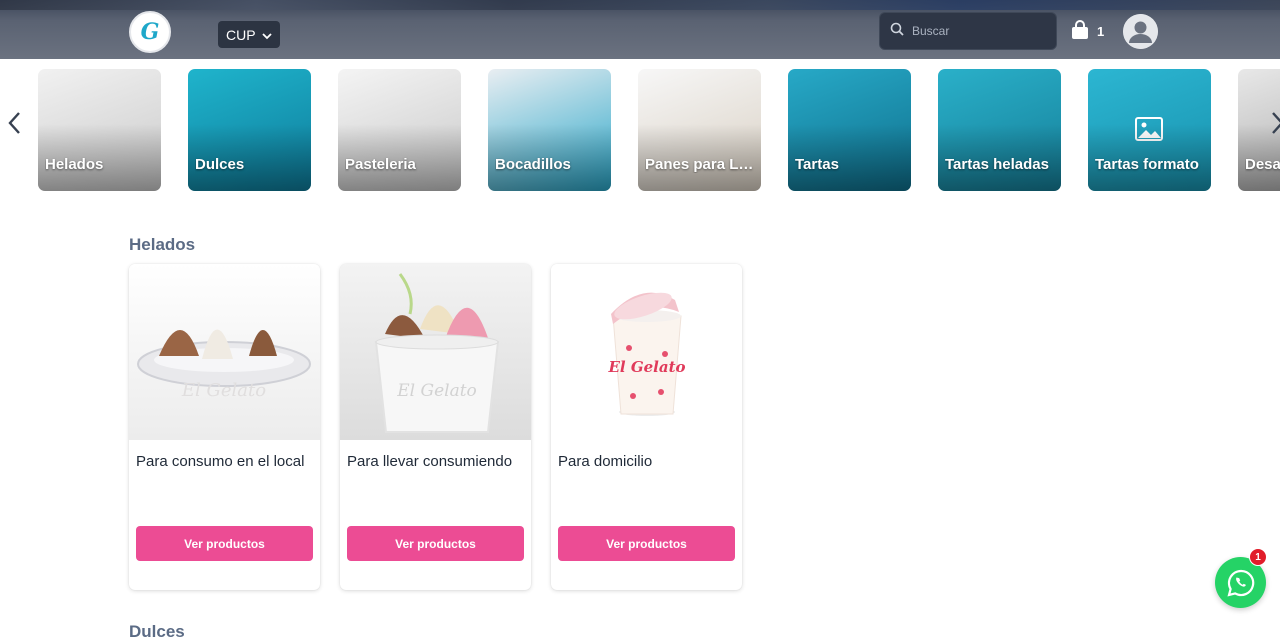 This screenshot has width=1280, height=642. What do you see at coordinates (997, 164) in the screenshot?
I see `category-label: Tartas heladas` at bounding box center [997, 164].